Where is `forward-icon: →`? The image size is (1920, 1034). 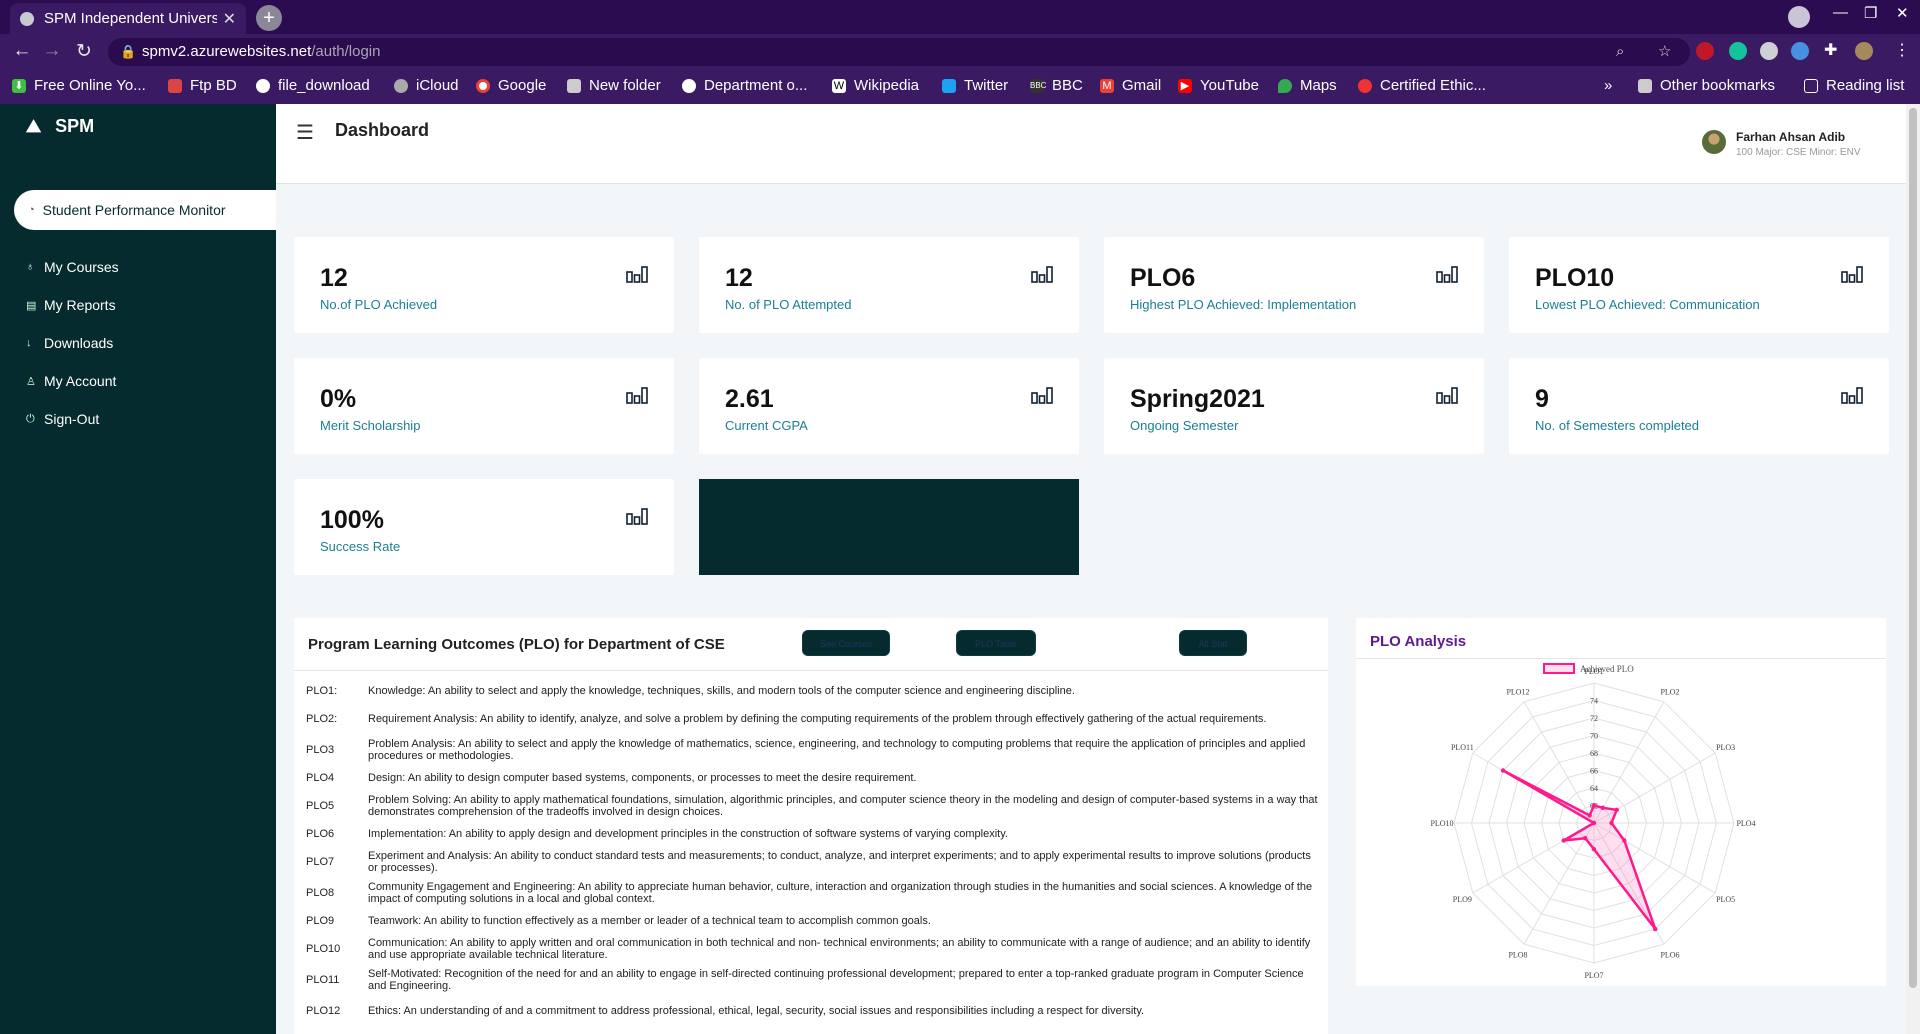
forward-icon: → is located at coordinates (52, 51).